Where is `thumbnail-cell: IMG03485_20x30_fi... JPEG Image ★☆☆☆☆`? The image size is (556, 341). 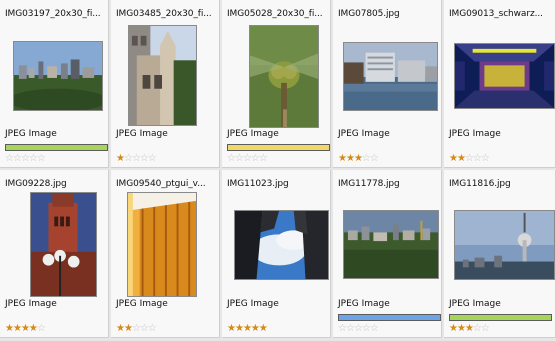 thumbnail-cell: IMG03485_20x30_fi... JPEG Image ★☆☆☆☆ is located at coordinates (165, 84).